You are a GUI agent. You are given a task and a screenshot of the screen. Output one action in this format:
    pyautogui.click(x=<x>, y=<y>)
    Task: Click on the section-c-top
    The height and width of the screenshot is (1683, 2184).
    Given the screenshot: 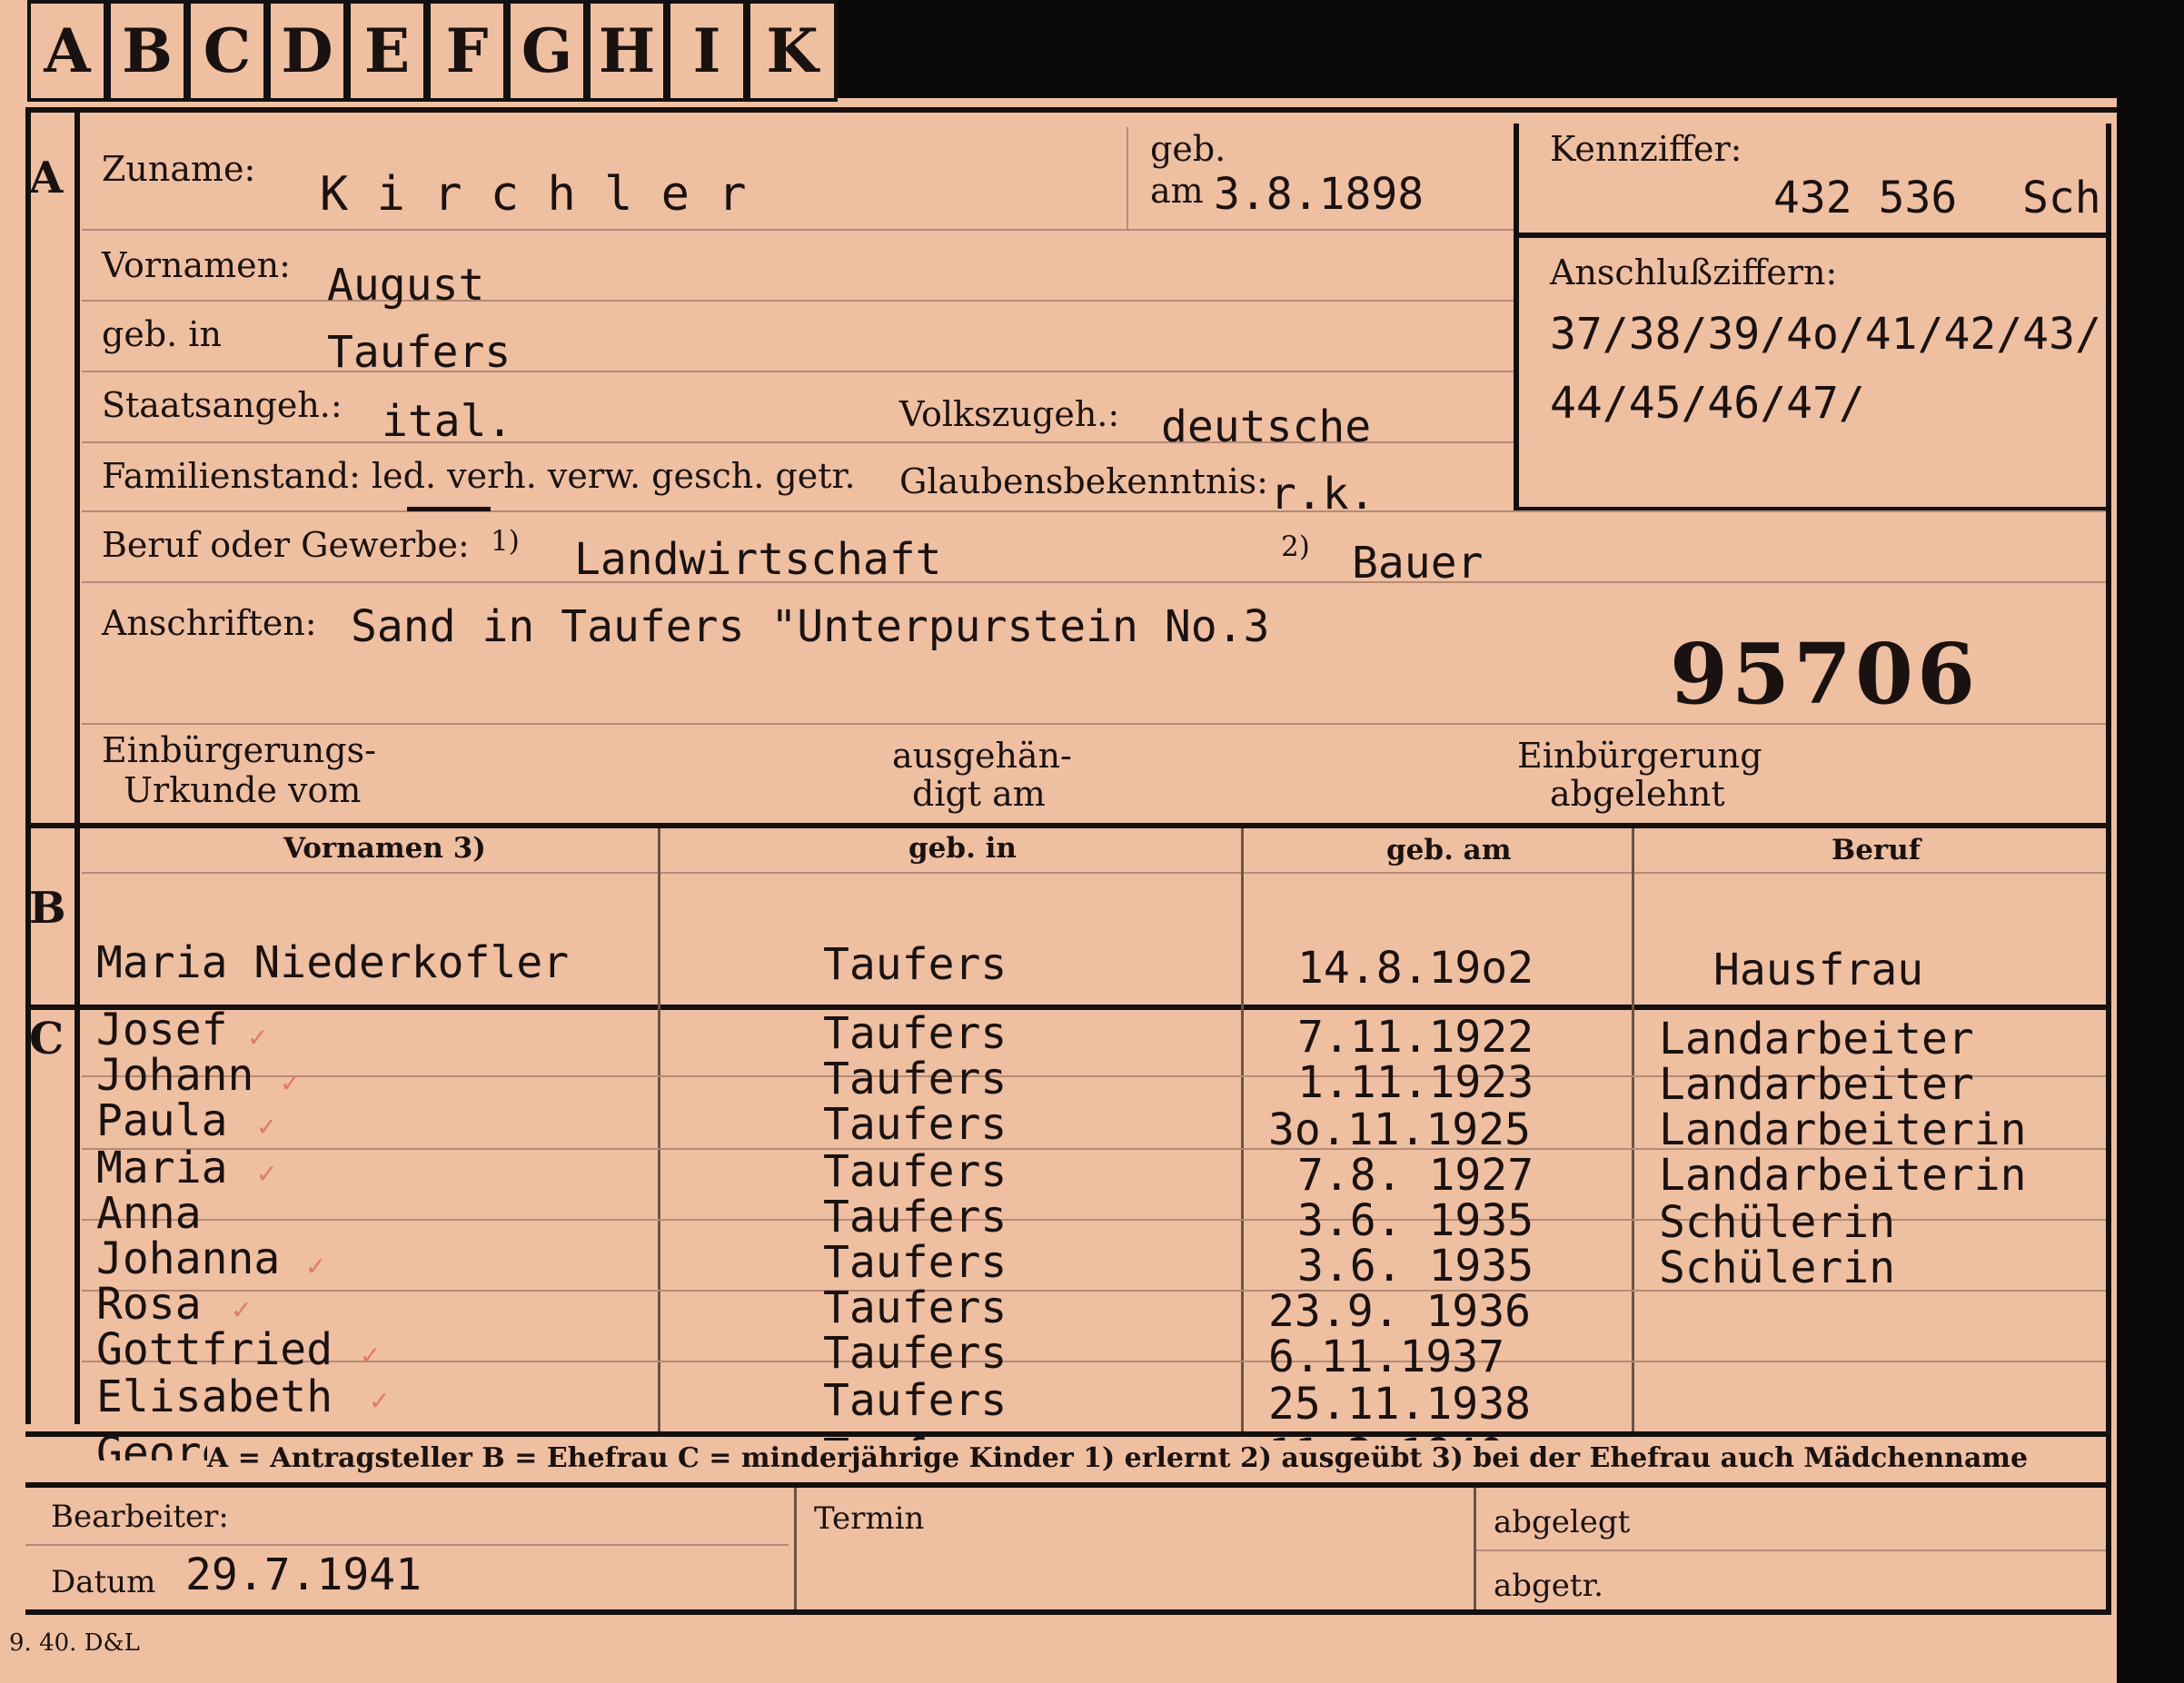 What is the action you would take?
    pyautogui.click(x=1068, y=1007)
    